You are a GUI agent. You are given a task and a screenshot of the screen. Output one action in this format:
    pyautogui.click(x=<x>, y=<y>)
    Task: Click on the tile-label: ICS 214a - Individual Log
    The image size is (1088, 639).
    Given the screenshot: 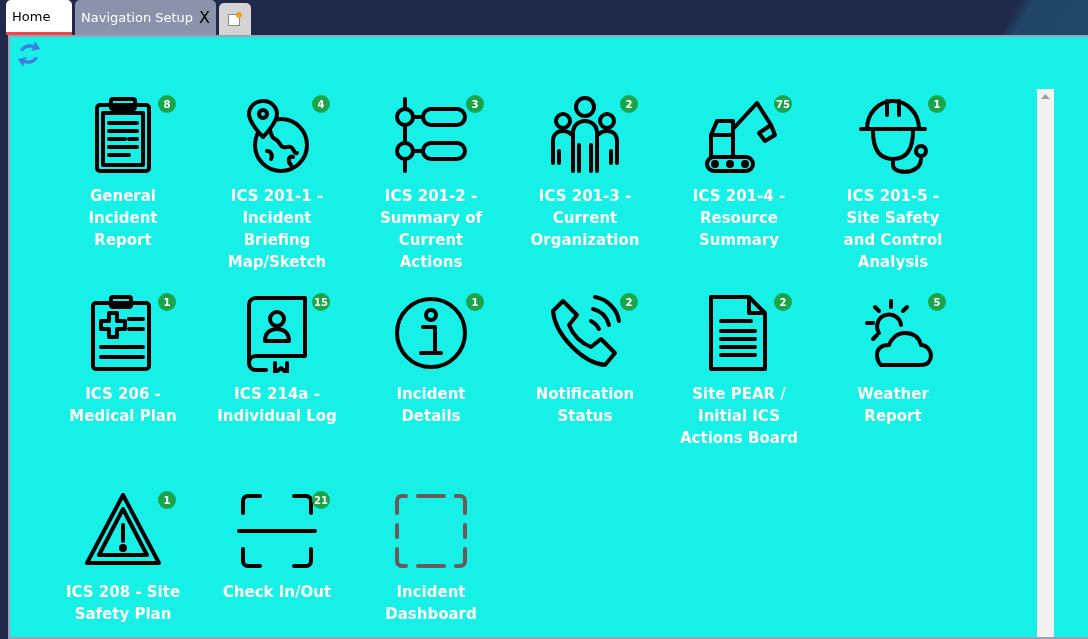 What is the action you would take?
    pyautogui.click(x=277, y=405)
    